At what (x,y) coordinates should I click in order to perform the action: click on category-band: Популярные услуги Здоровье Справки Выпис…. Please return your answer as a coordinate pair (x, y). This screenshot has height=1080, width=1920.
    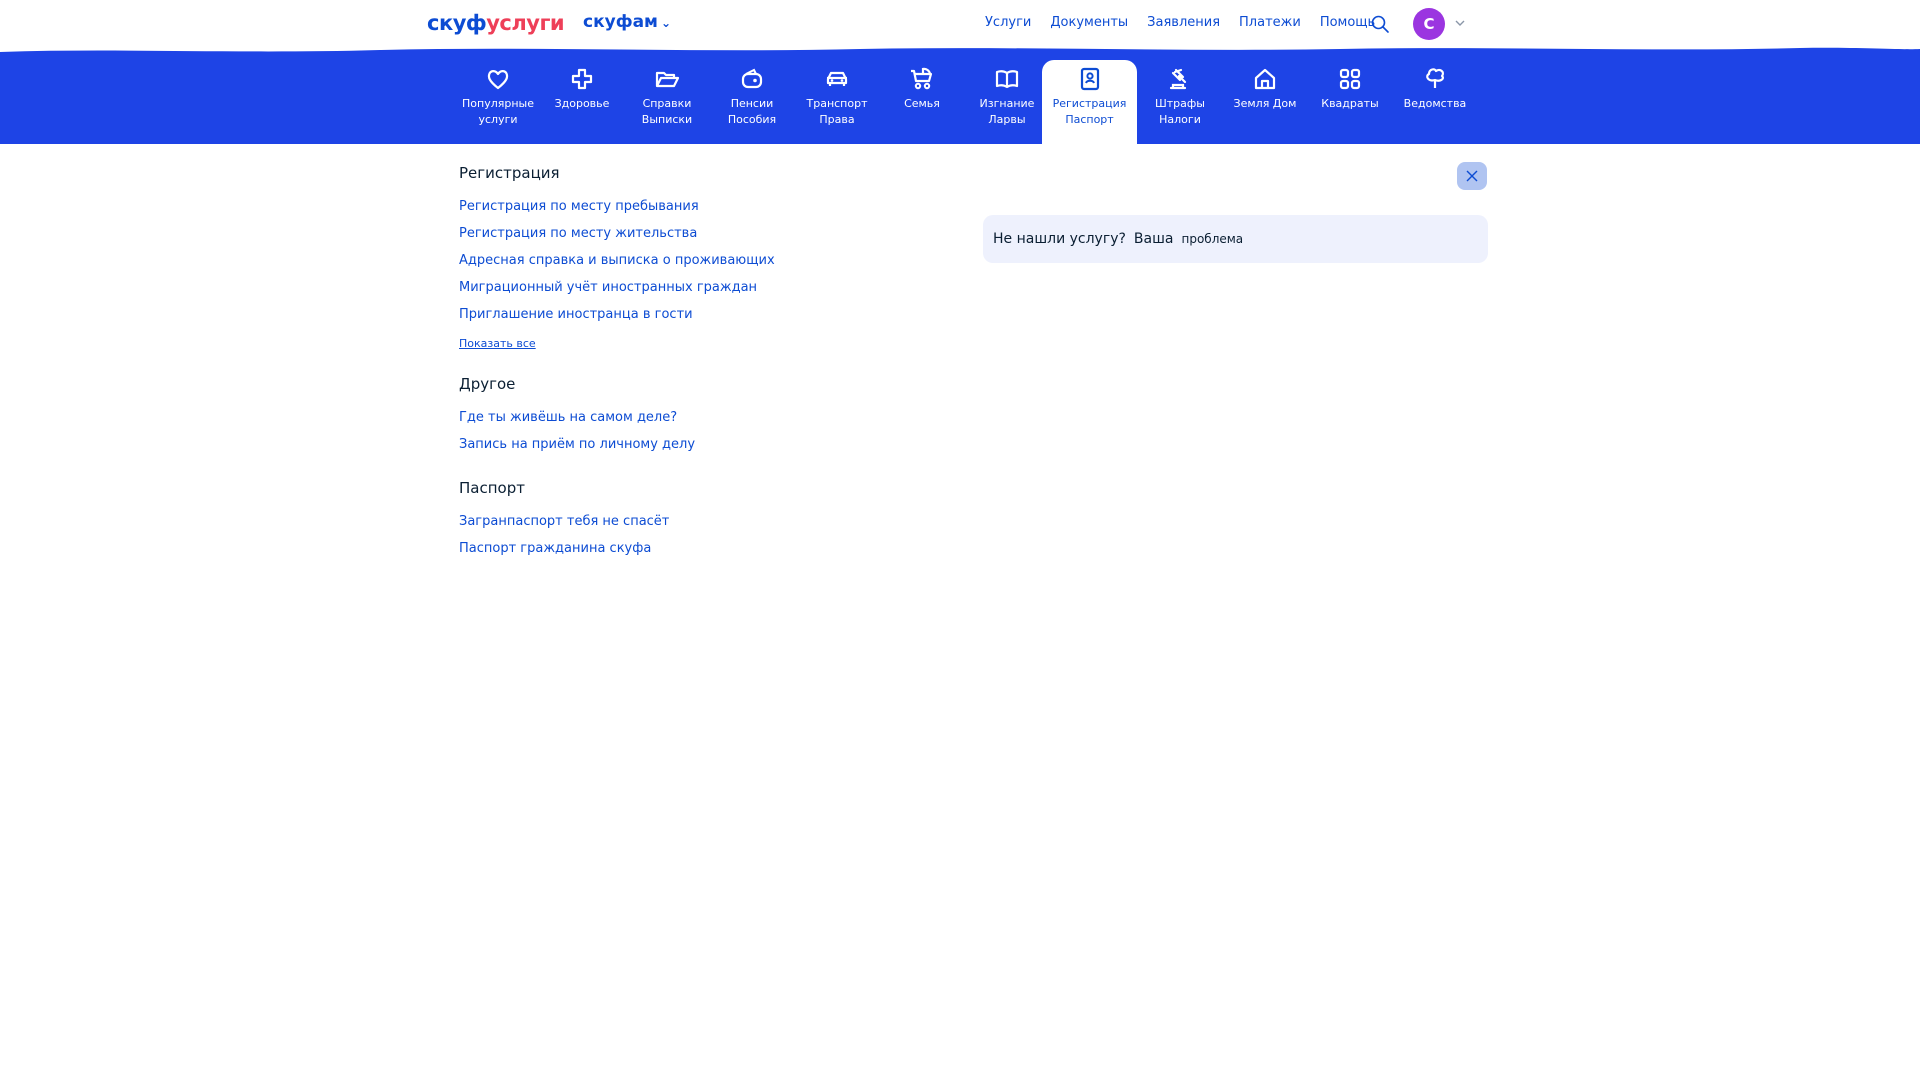
    Looking at the image, I should click on (960, 95).